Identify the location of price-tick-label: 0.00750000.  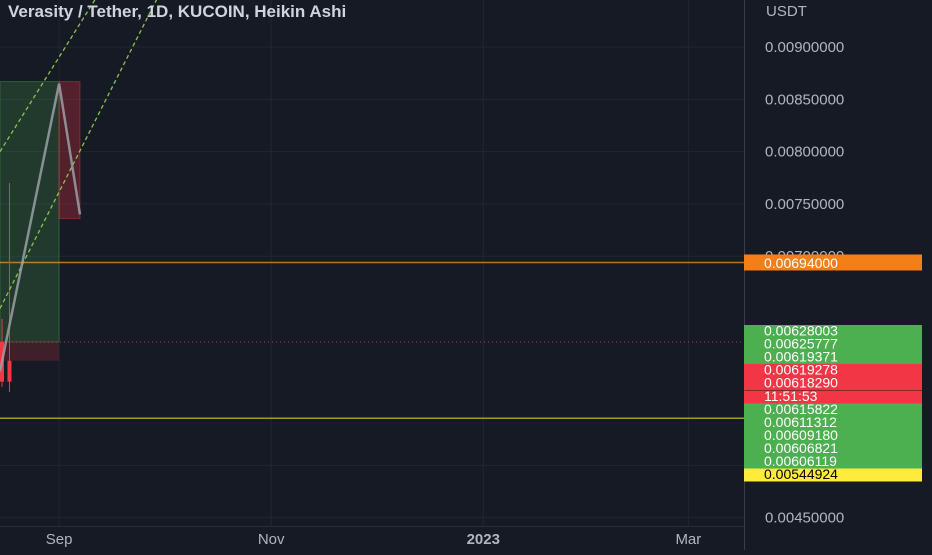
(804, 204).